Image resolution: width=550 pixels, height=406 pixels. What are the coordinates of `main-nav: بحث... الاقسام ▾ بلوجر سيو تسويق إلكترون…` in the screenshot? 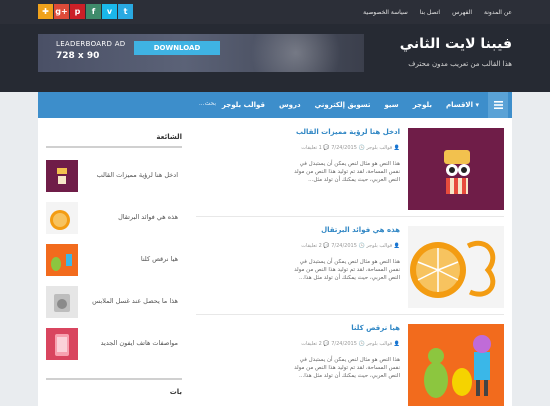 It's located at (275, 105).